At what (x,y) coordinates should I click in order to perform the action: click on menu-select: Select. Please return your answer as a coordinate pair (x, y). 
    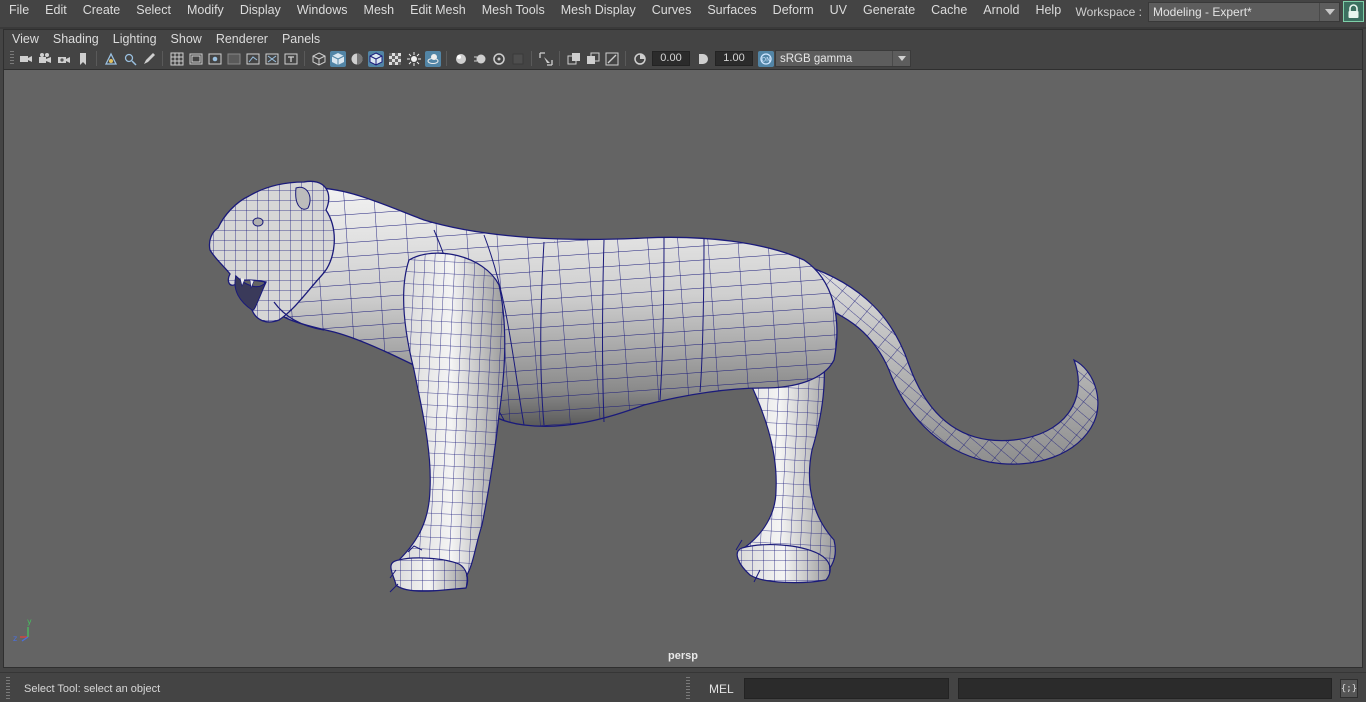
    Looking at the image, I should click on (153, 11).